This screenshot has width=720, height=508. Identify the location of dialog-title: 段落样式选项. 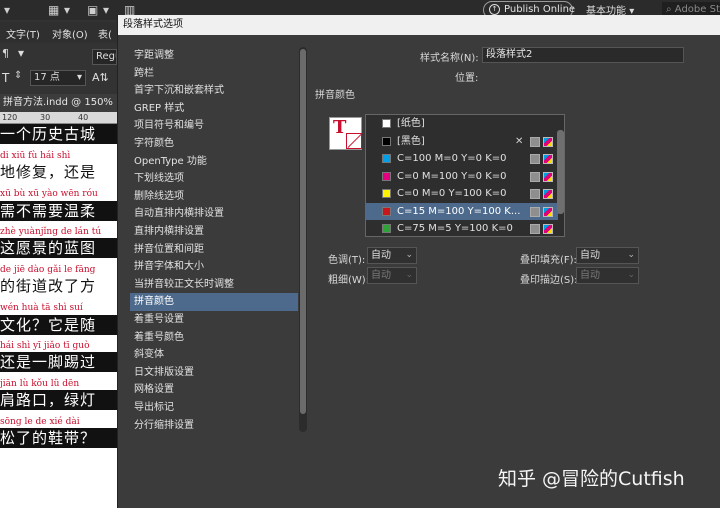
(419, 25).